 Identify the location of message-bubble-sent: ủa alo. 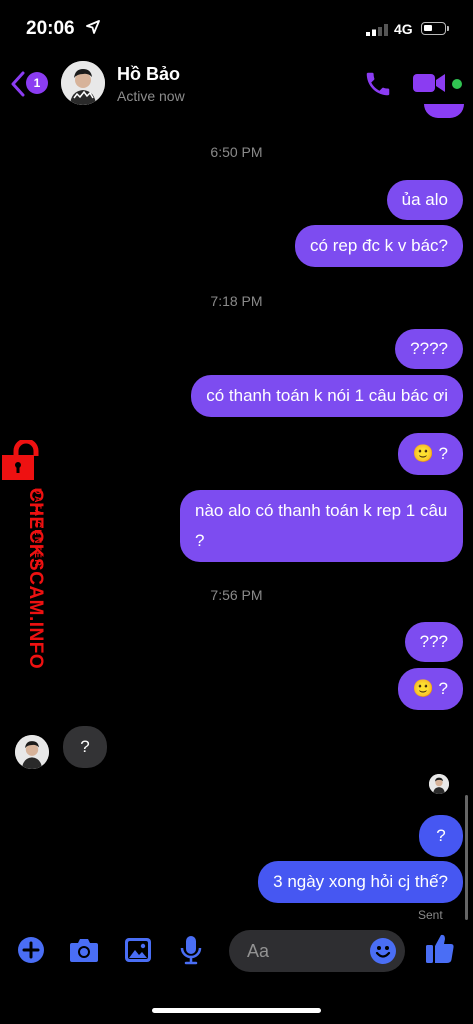
(424, 200).